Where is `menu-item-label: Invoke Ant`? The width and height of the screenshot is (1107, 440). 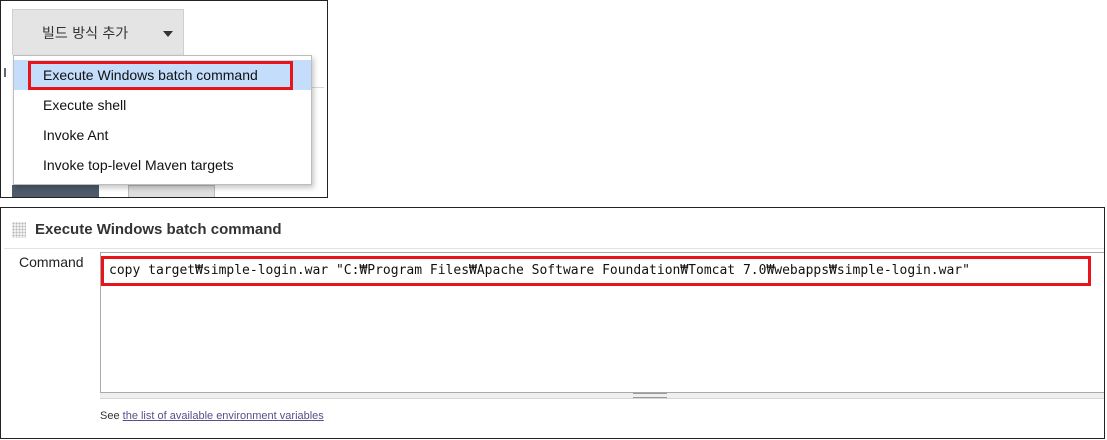 menu-item-label: Invoke Ant is located at coordinates (76, 135).